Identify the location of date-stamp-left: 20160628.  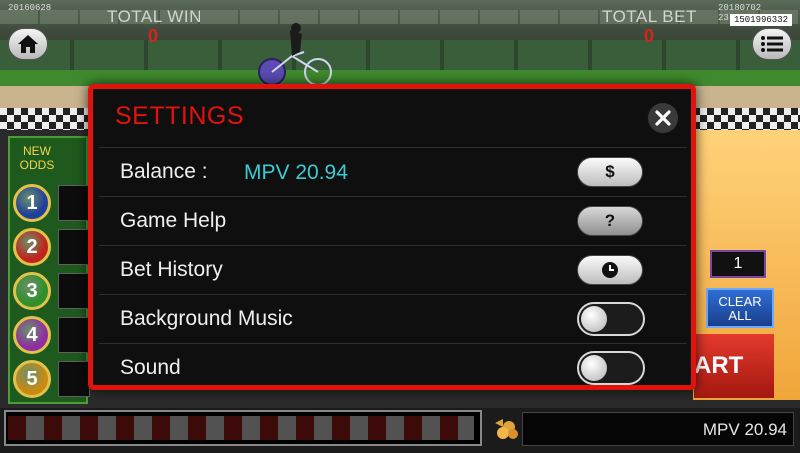
(30, 8).